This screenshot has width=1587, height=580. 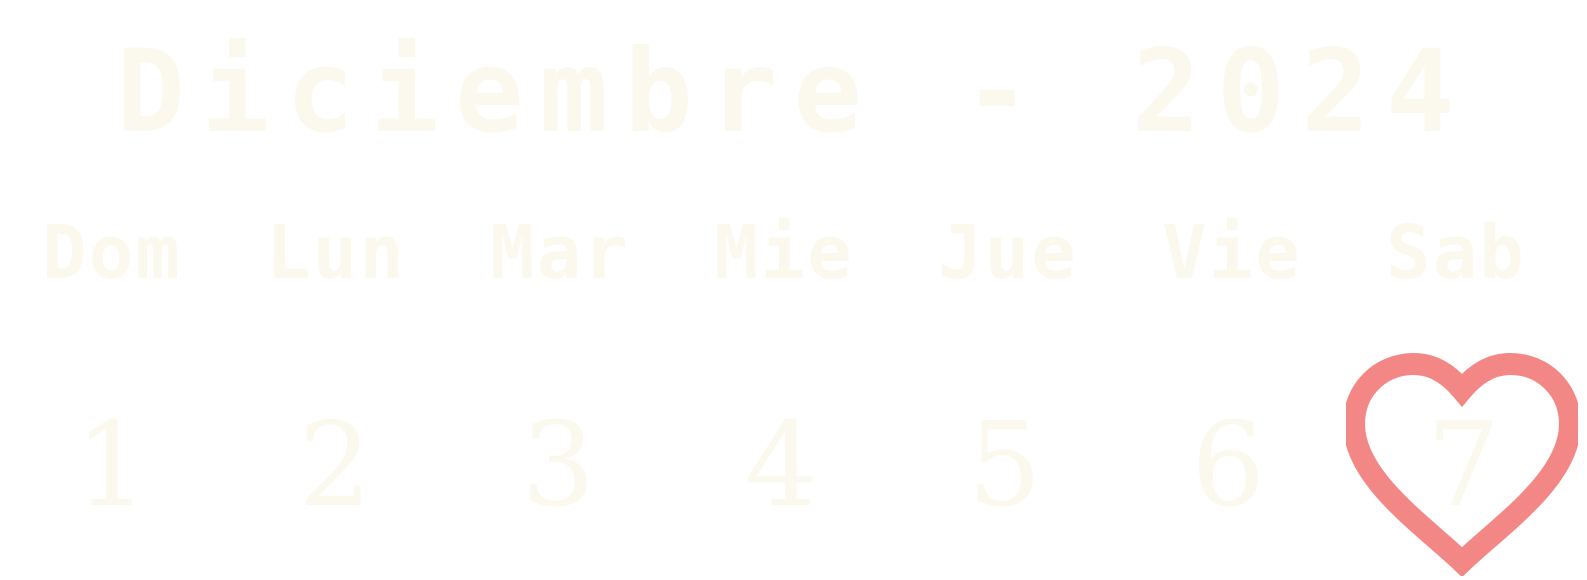 I want to click on day-cell-2: 2, so click(x=334, y=466).